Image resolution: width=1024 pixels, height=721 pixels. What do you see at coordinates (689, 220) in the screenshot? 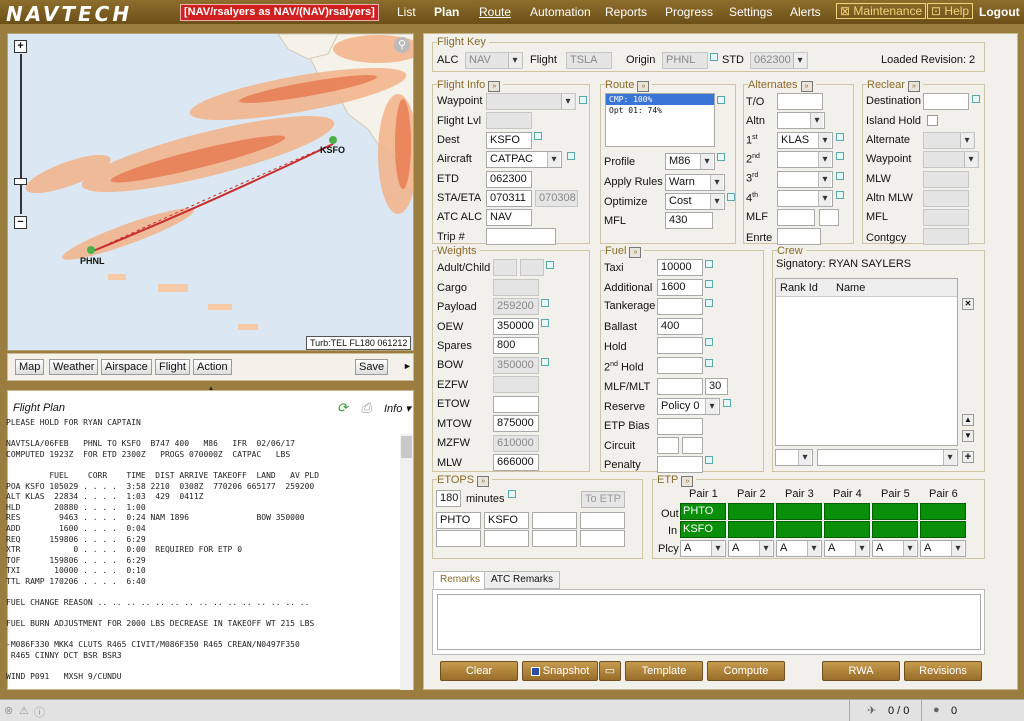
I see `mfl-field: 430` at bounding box center [689, 220].